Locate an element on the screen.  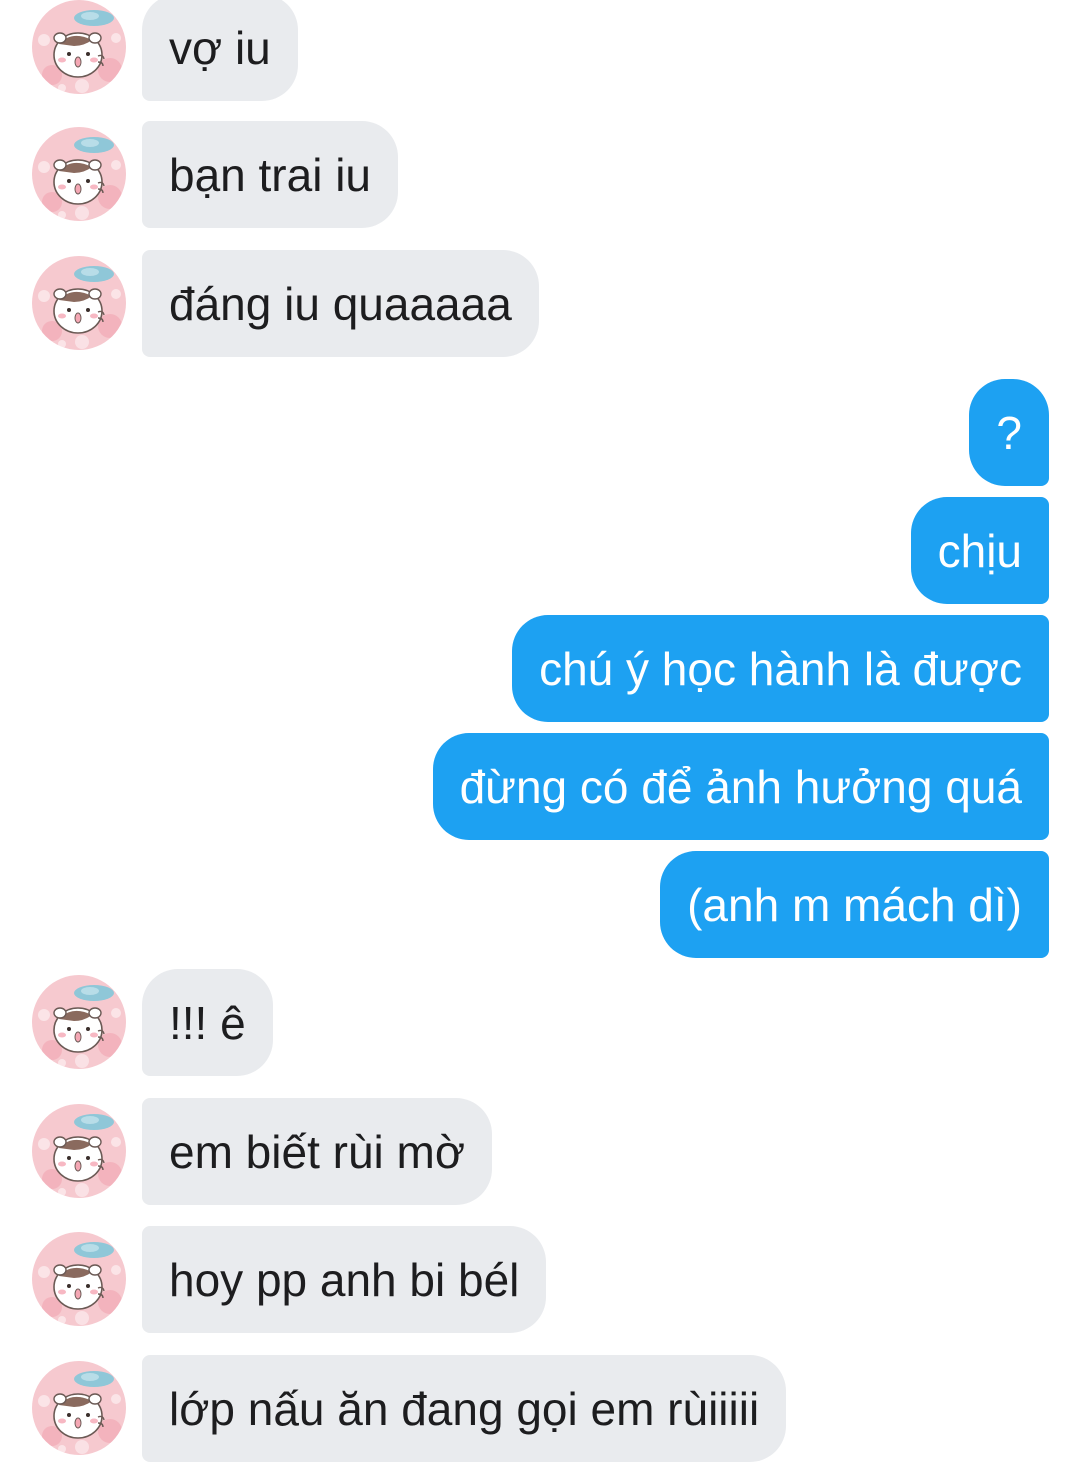
message-bubble-incoming: em biết rùi mờ is located at coordinates (317, 1151).